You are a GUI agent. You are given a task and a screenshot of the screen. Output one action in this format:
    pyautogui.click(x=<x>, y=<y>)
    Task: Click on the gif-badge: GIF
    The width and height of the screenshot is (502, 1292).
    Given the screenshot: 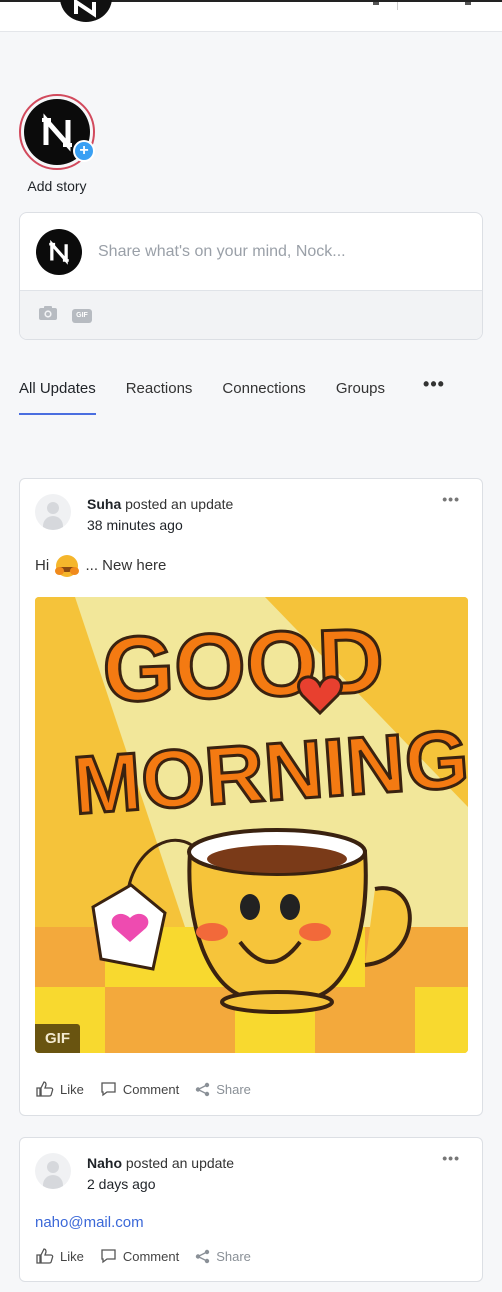 What is the action you would take?
    pyautogui.click(x=57, y=1038)
    